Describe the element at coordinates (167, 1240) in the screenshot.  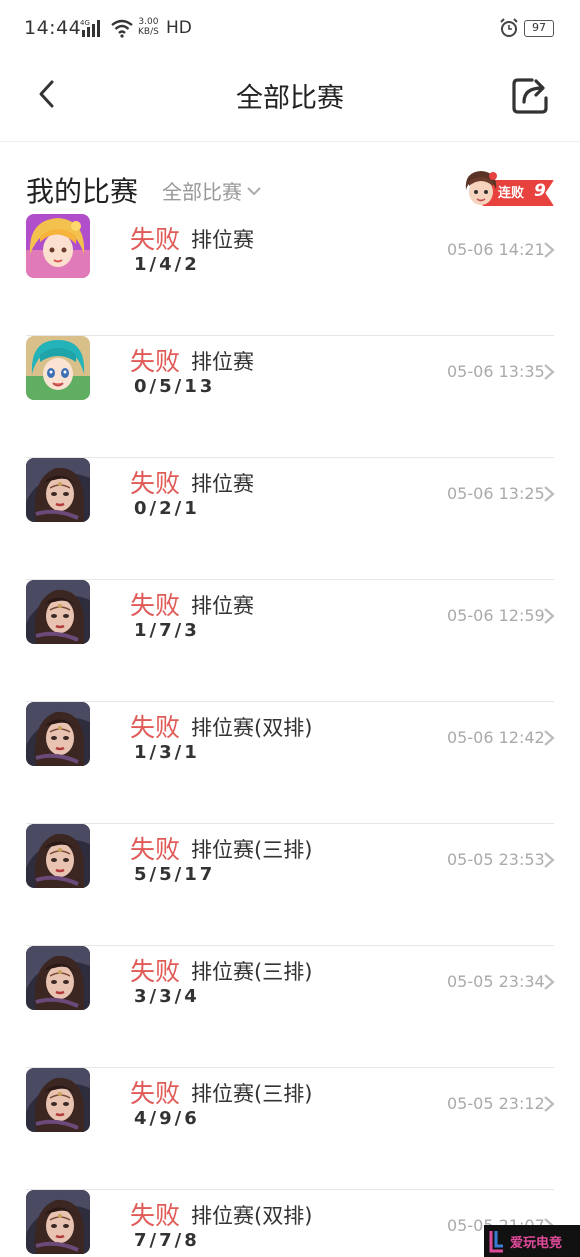
I see `match-kda: 7/7/8` at that location.